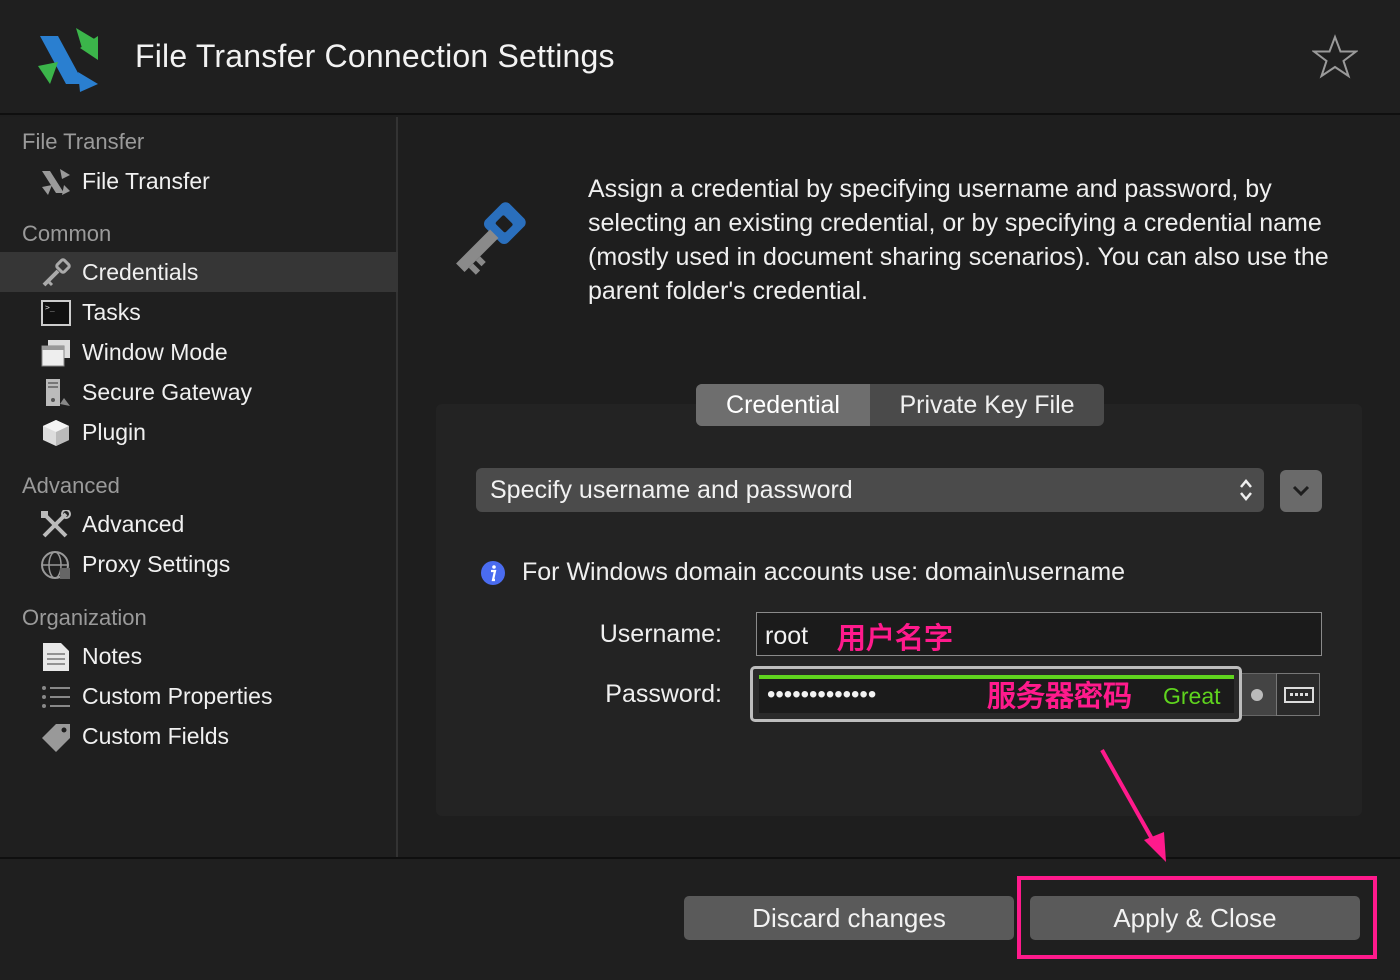 The width and height of the screenshot is (1400, 980). What do you see at coordinates (1060, 697) in the screenshot?
I see `password-annotation: 服务器密码` at bounding box center [1060, 697].